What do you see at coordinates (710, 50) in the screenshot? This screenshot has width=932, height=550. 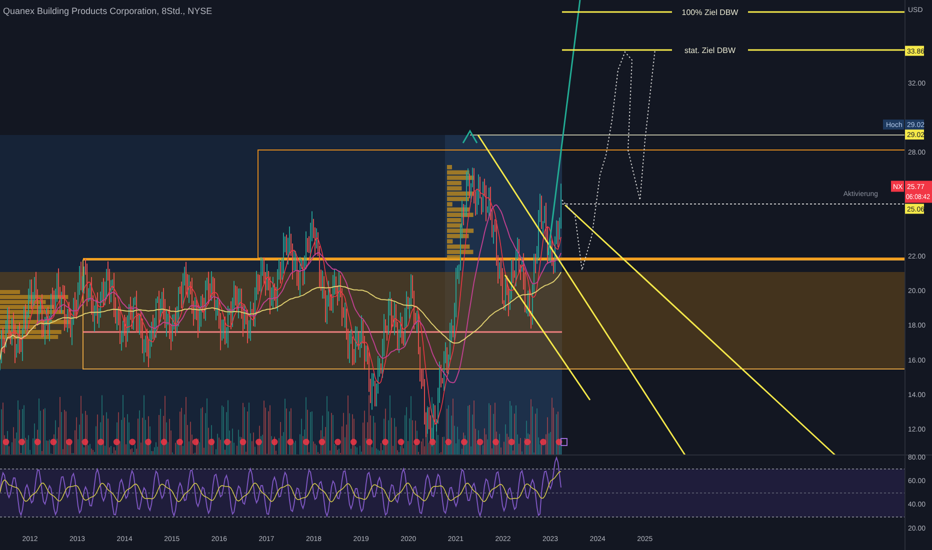 I see `target-line-label: stat. Ziel DBW` at bounding box center [710, 50].